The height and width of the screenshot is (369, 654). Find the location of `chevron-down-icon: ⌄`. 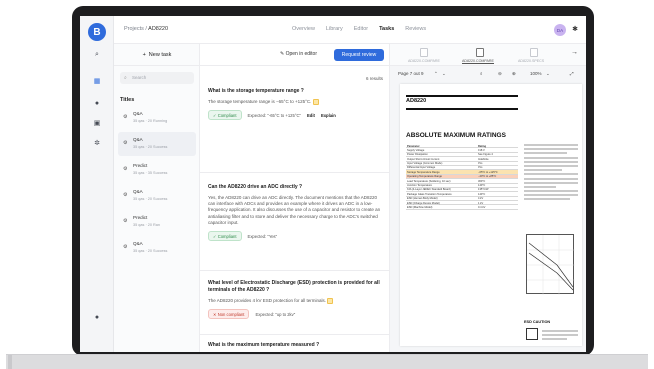

chevron-down-icon: ⌄ is located at coordinates (548, 74).